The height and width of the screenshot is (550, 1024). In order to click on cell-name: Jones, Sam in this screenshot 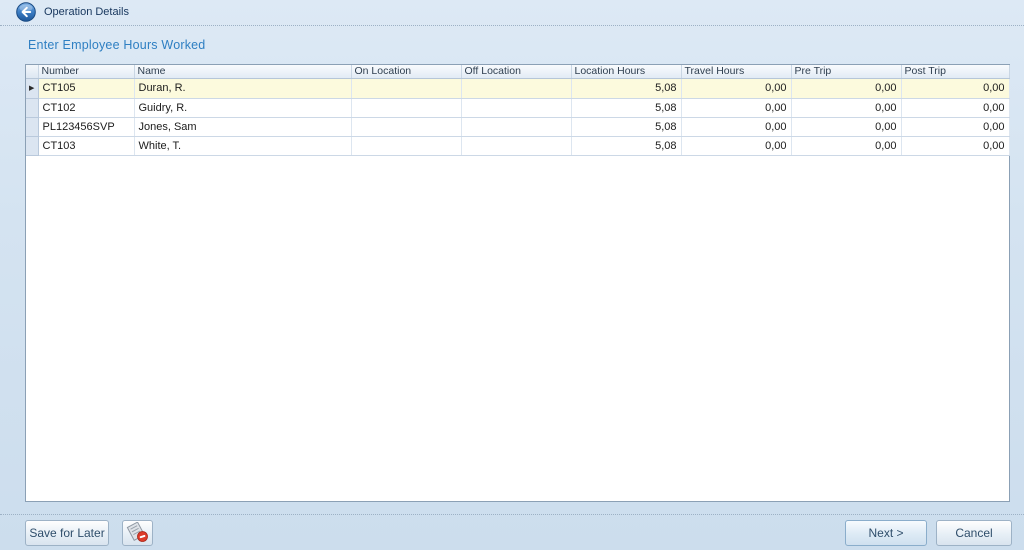, I will do `click(243, 127)`.